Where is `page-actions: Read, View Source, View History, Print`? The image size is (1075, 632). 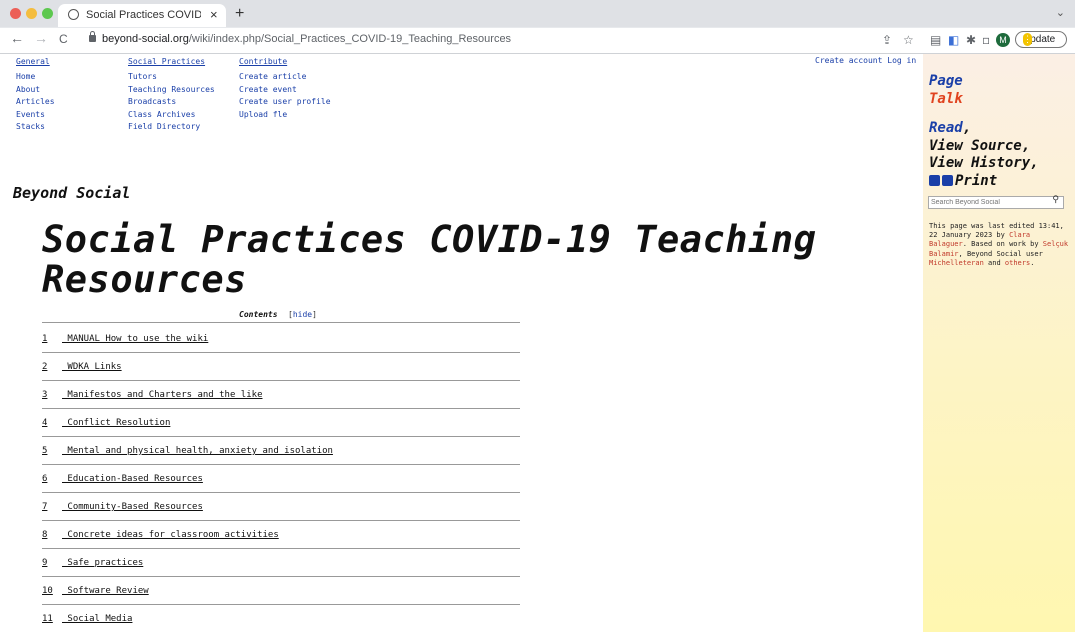 page-actions: Read, View Source, View History, Print is located at coordinates (984, 154).